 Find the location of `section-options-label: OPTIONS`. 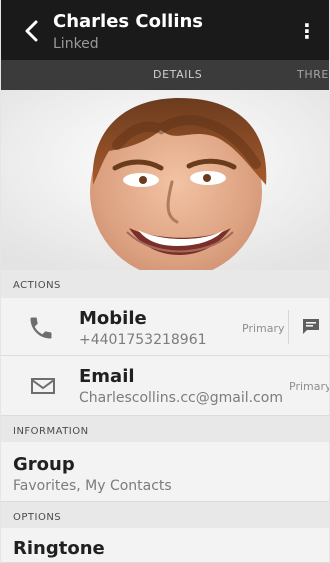

section-options-label: OPTIONS is located at coordinates (37, 517).